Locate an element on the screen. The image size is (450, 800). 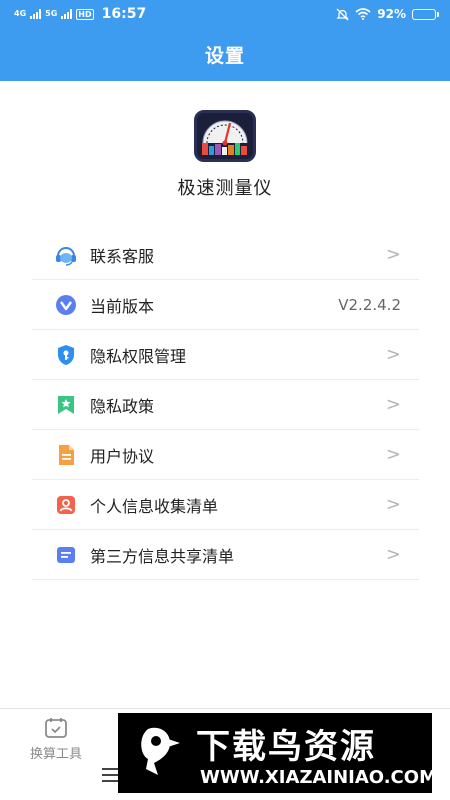
menu-item-label: 隐私权限管理 is located at coordinates (138, 356).